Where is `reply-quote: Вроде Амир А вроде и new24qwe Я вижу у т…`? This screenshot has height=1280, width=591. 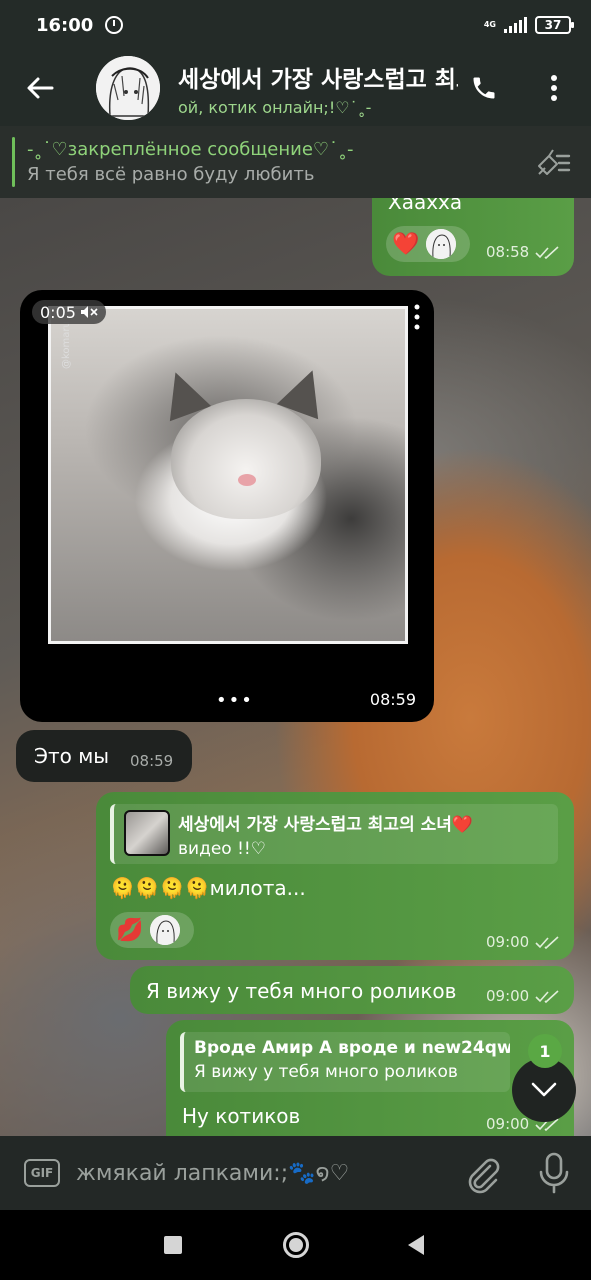 reply-quote: Вроде Амир А вроде и new24qwe Я вижу у т… is located at coordinates (345, 1062).